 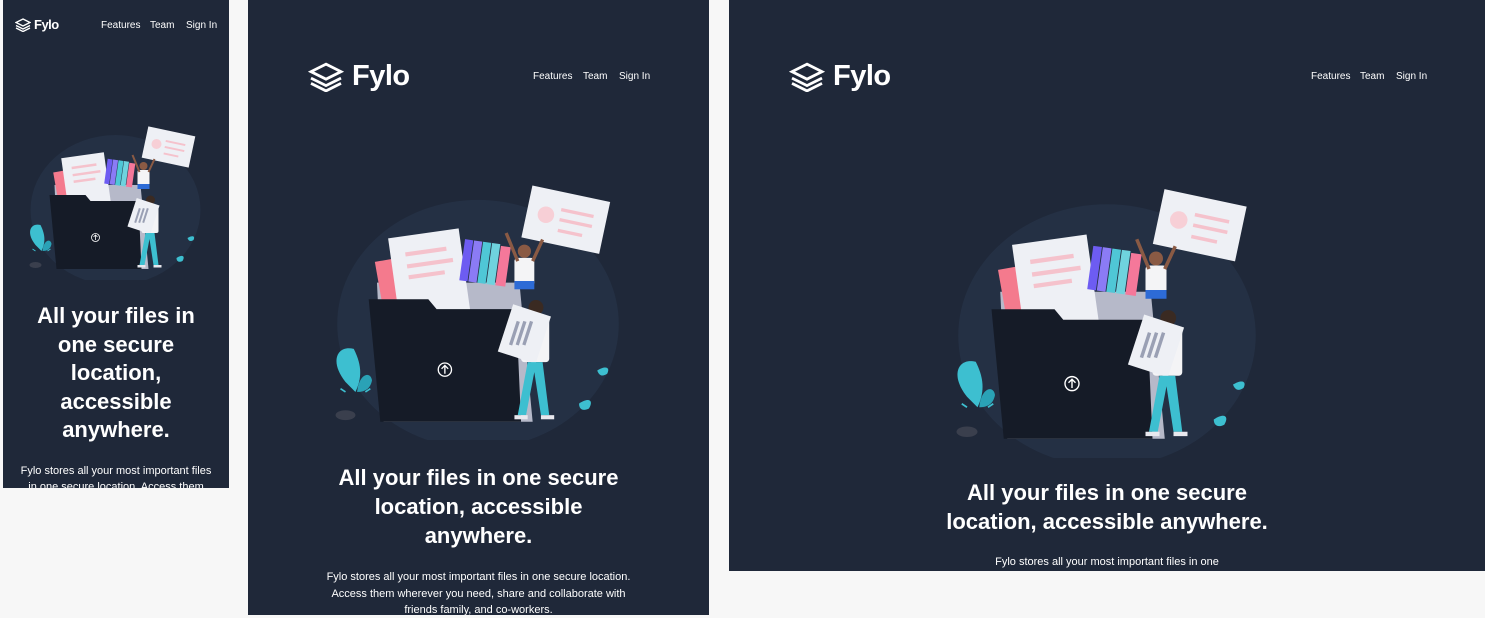 What do you see at coordinates (116, 401) in the screenshot?
I see `headline-line: accessible` at bounding box center [116, 401].